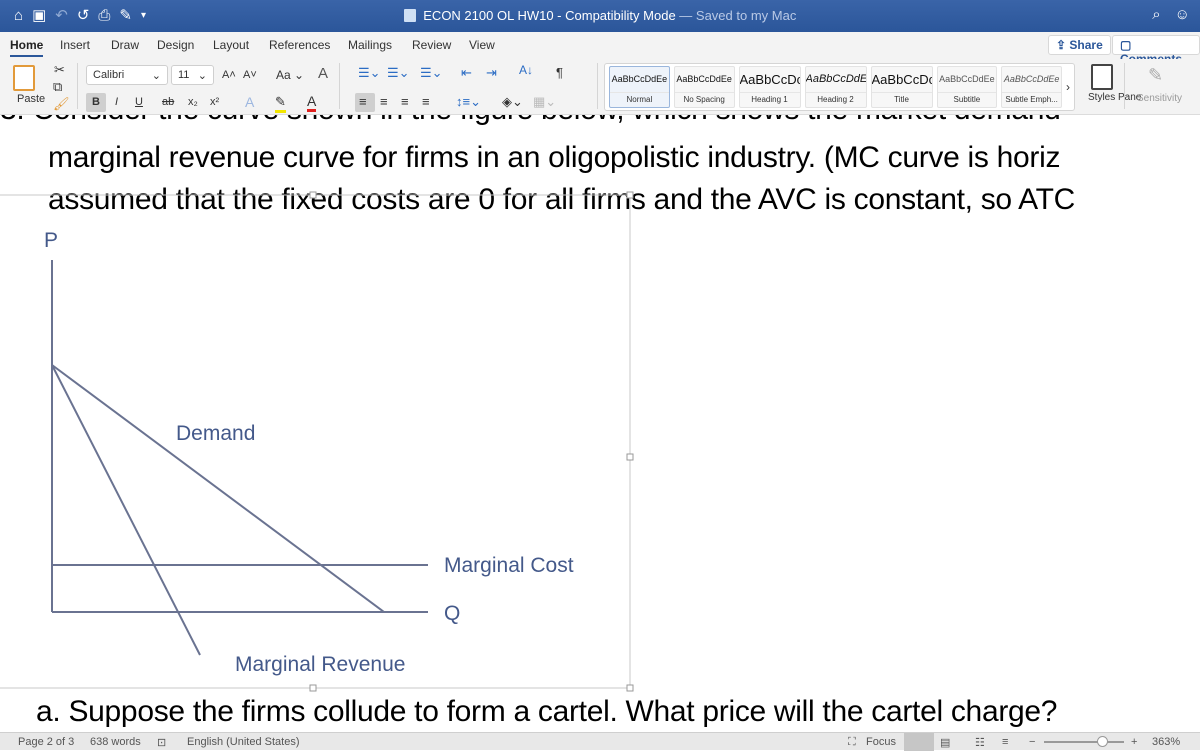 This screenshot has width=1200, height=751. I want to click on change-case-button: Aa ⌄, so click(290, 75).